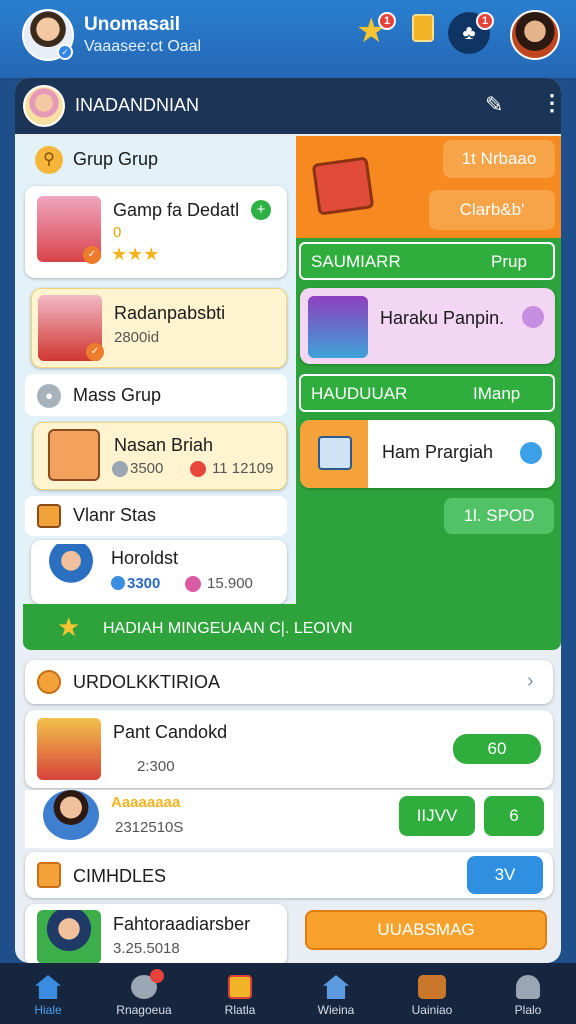  Describe the element at coordinates (228, 628) in the screenshot. I see `banner-text: HADIAH MINGEUAAN C|. LEOIVN` at that location.